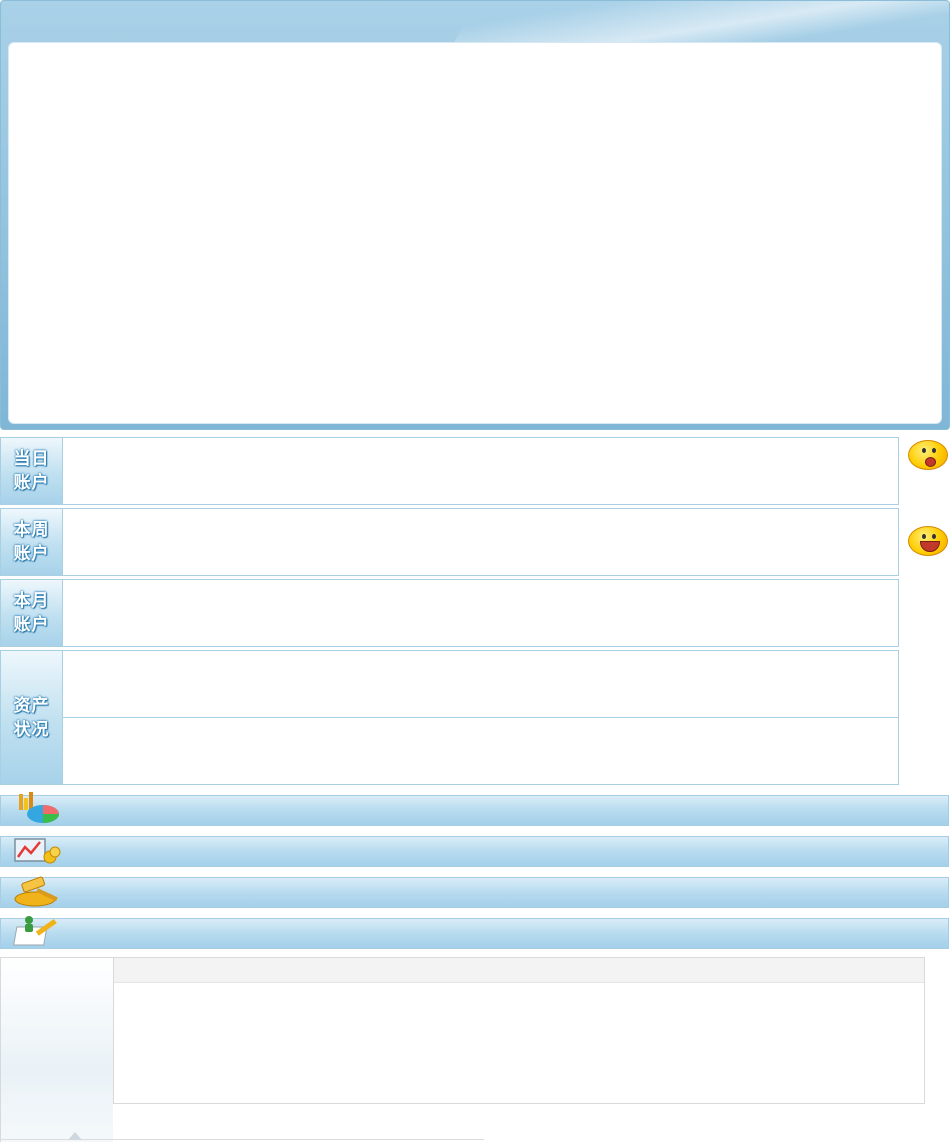 Image resolution: width=950 pixels, height=1142 pixels. I want to click on monthly-account-label: 本月 账户, so click(31, 613).